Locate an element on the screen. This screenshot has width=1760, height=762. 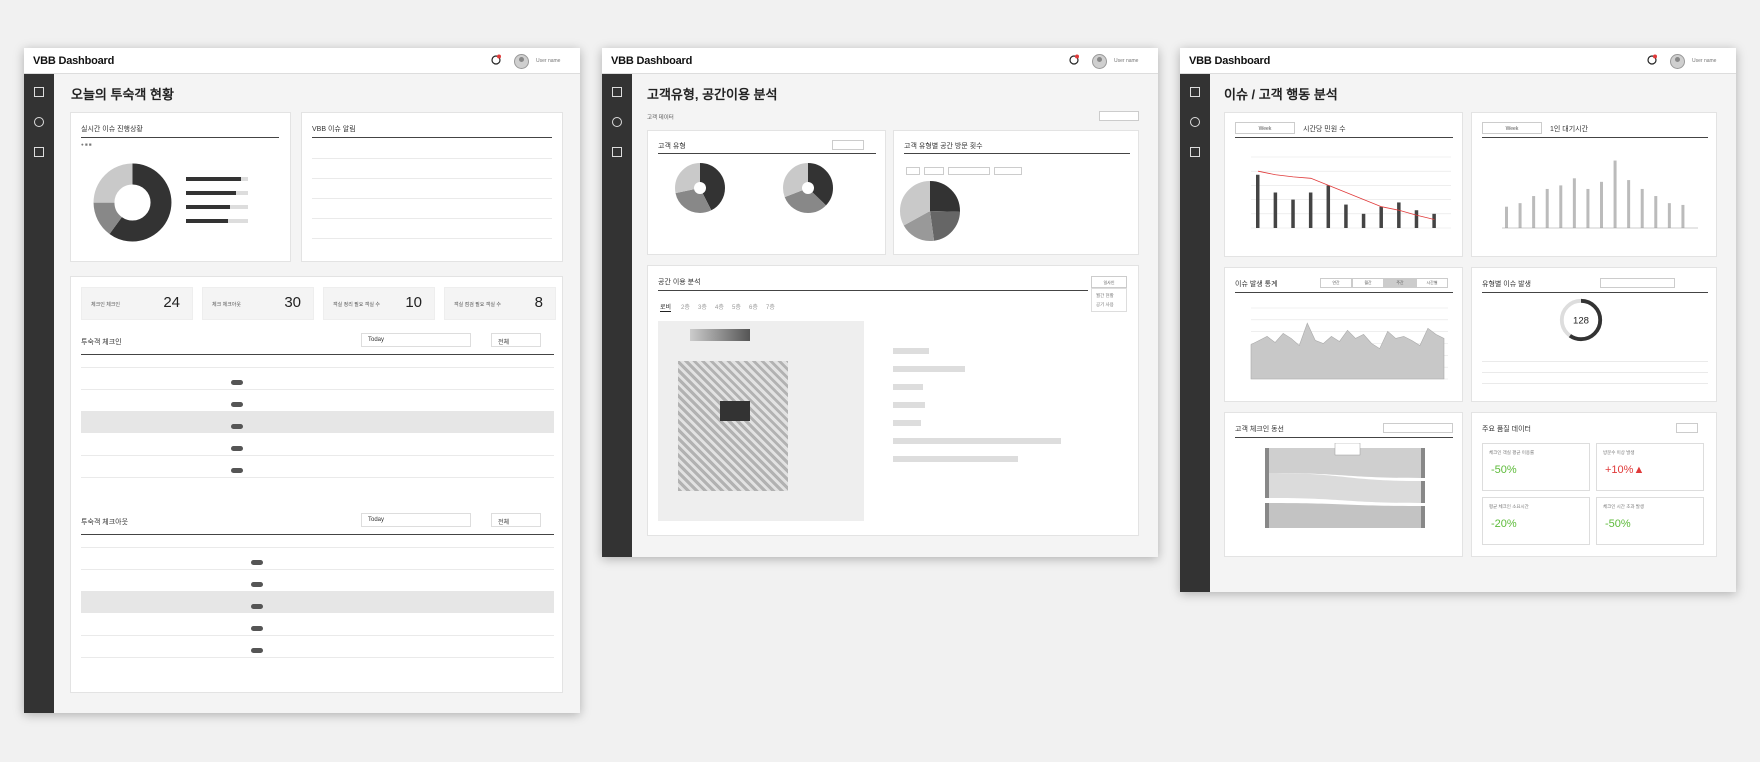
tab-floor: 5층 is located at coordinates (736, 306).